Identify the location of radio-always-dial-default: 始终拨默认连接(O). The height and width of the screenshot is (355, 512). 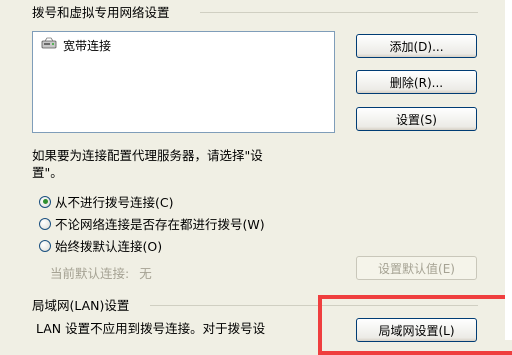
(100, 245).